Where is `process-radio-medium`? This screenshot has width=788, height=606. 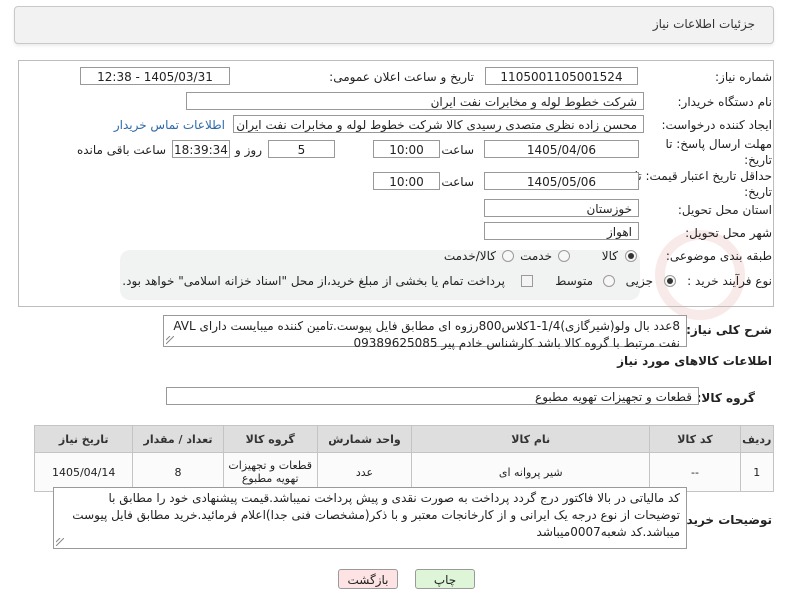 process-radio-medium is located at coordinates (609, 281).